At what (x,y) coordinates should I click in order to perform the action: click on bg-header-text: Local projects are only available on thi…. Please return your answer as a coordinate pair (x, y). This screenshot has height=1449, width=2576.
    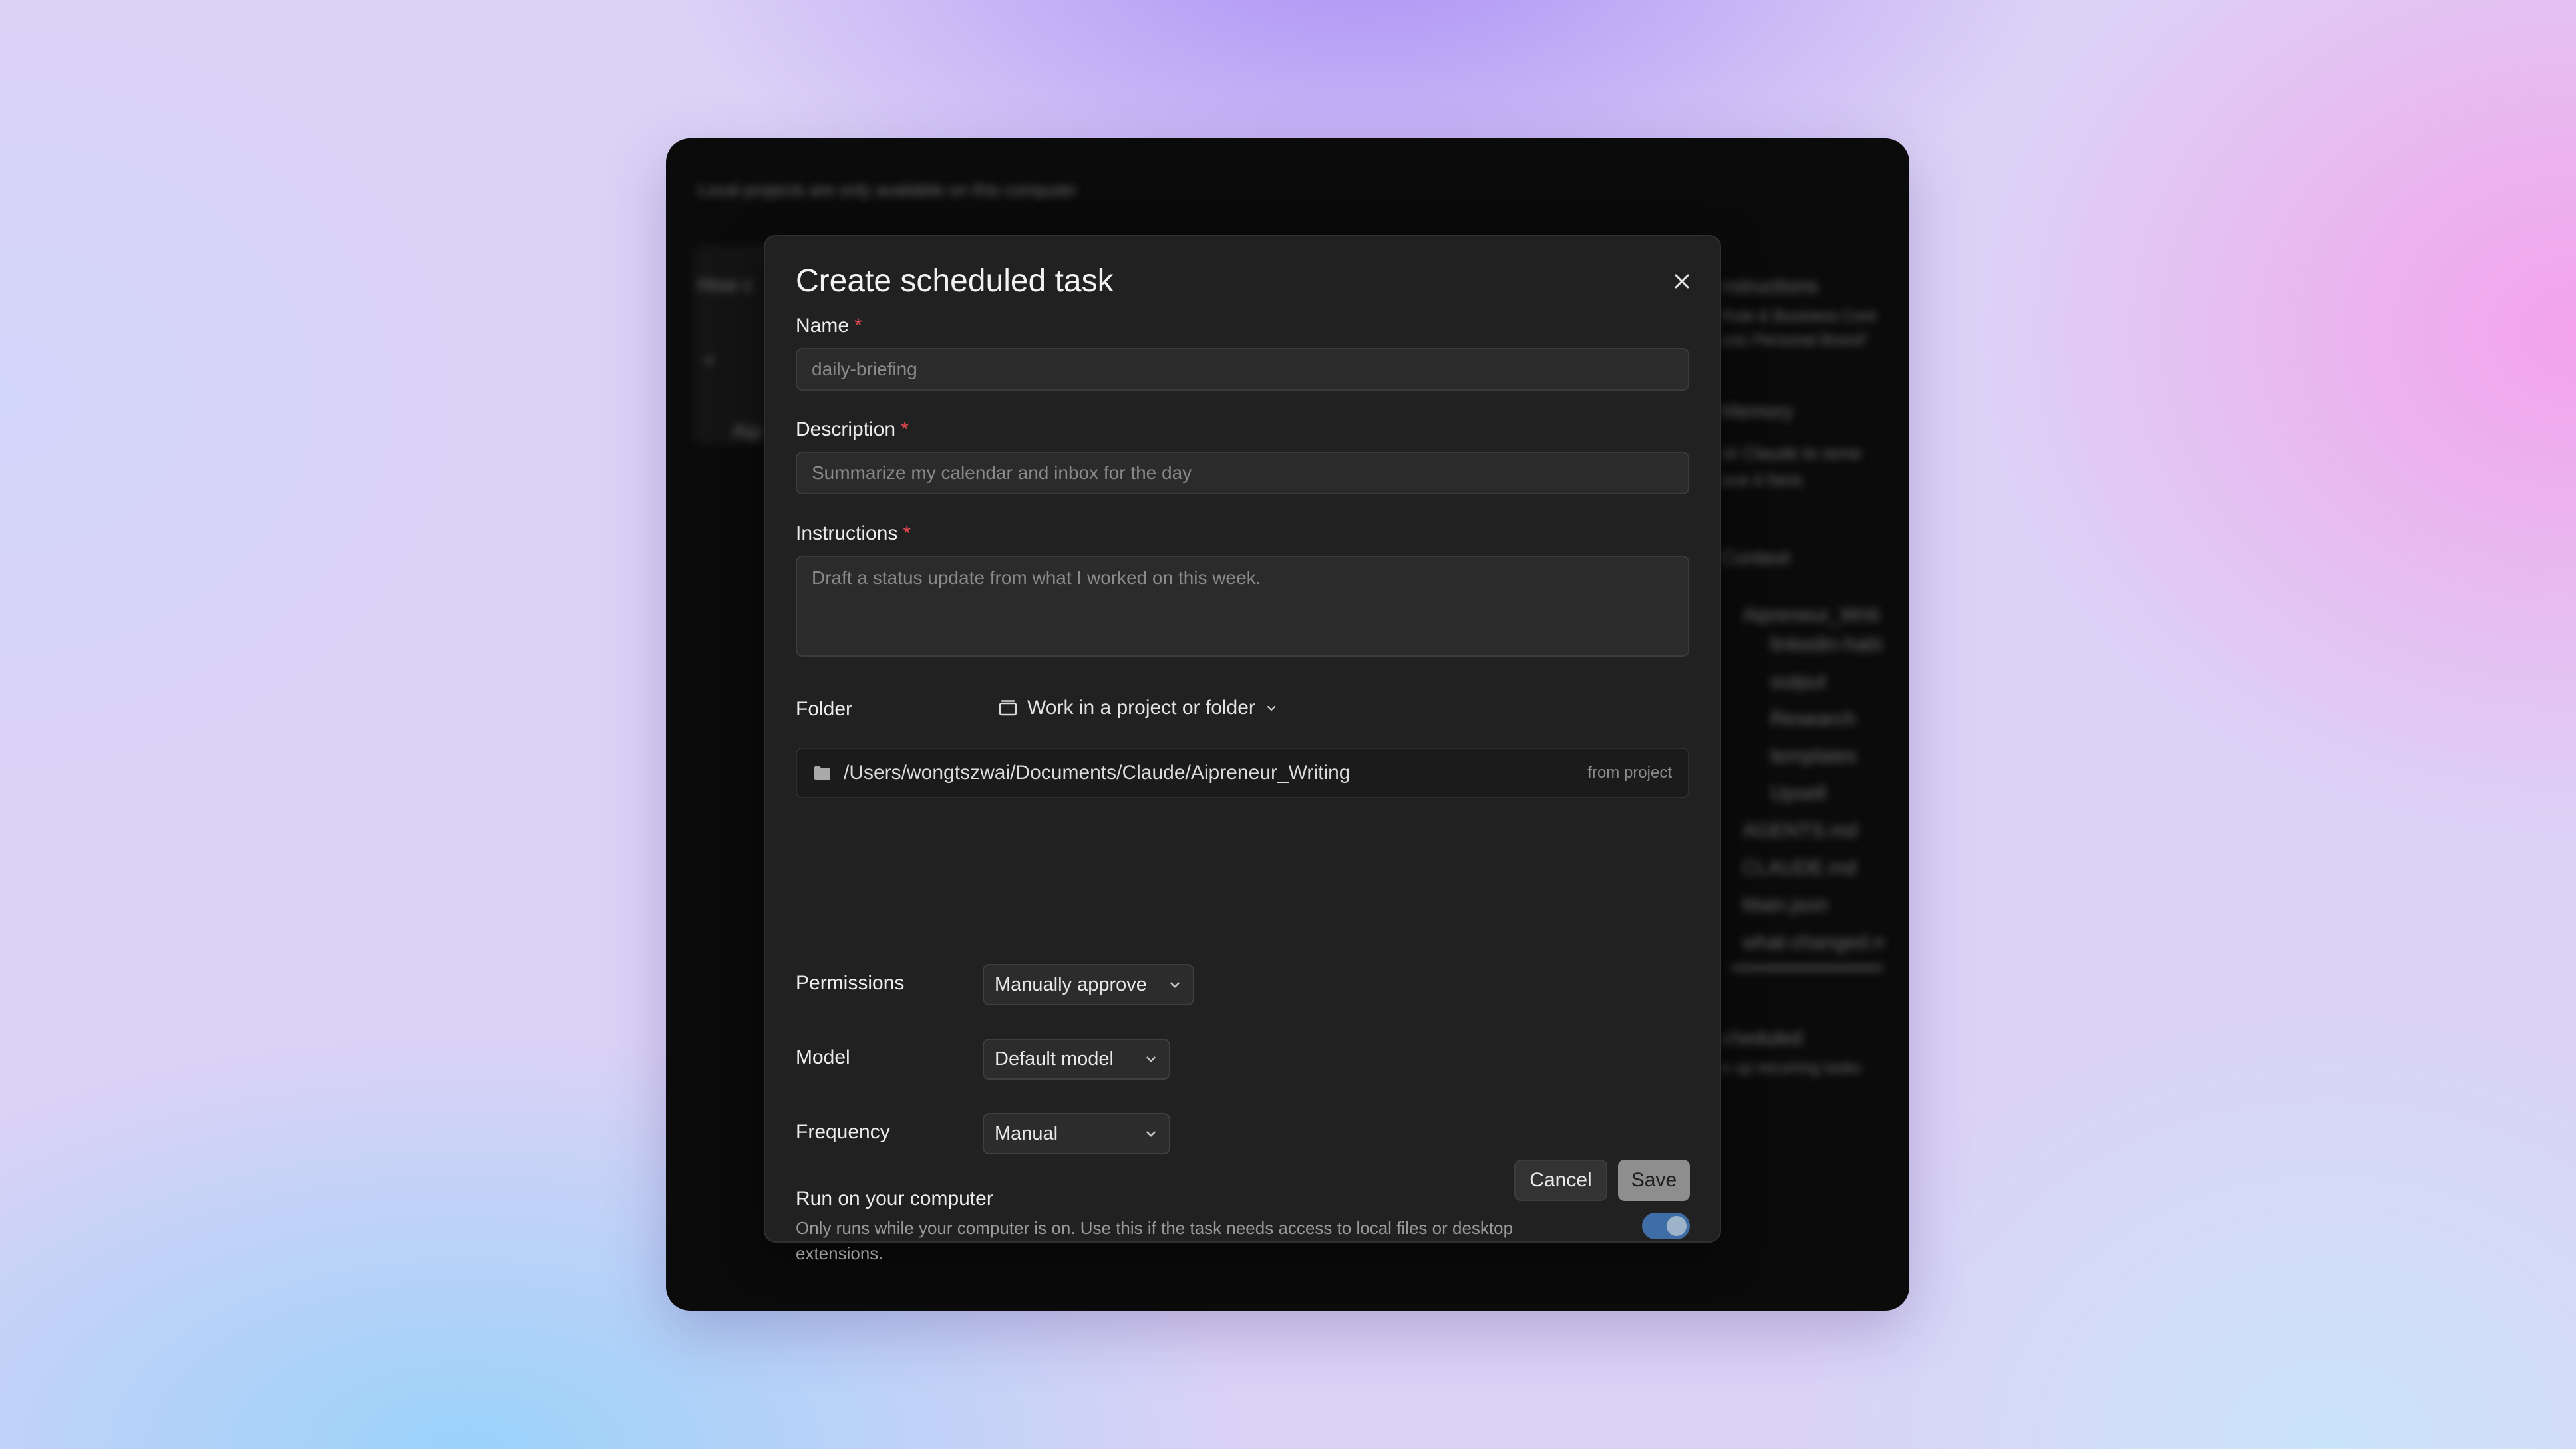
    Looking at the image, I should click on (887, 190).